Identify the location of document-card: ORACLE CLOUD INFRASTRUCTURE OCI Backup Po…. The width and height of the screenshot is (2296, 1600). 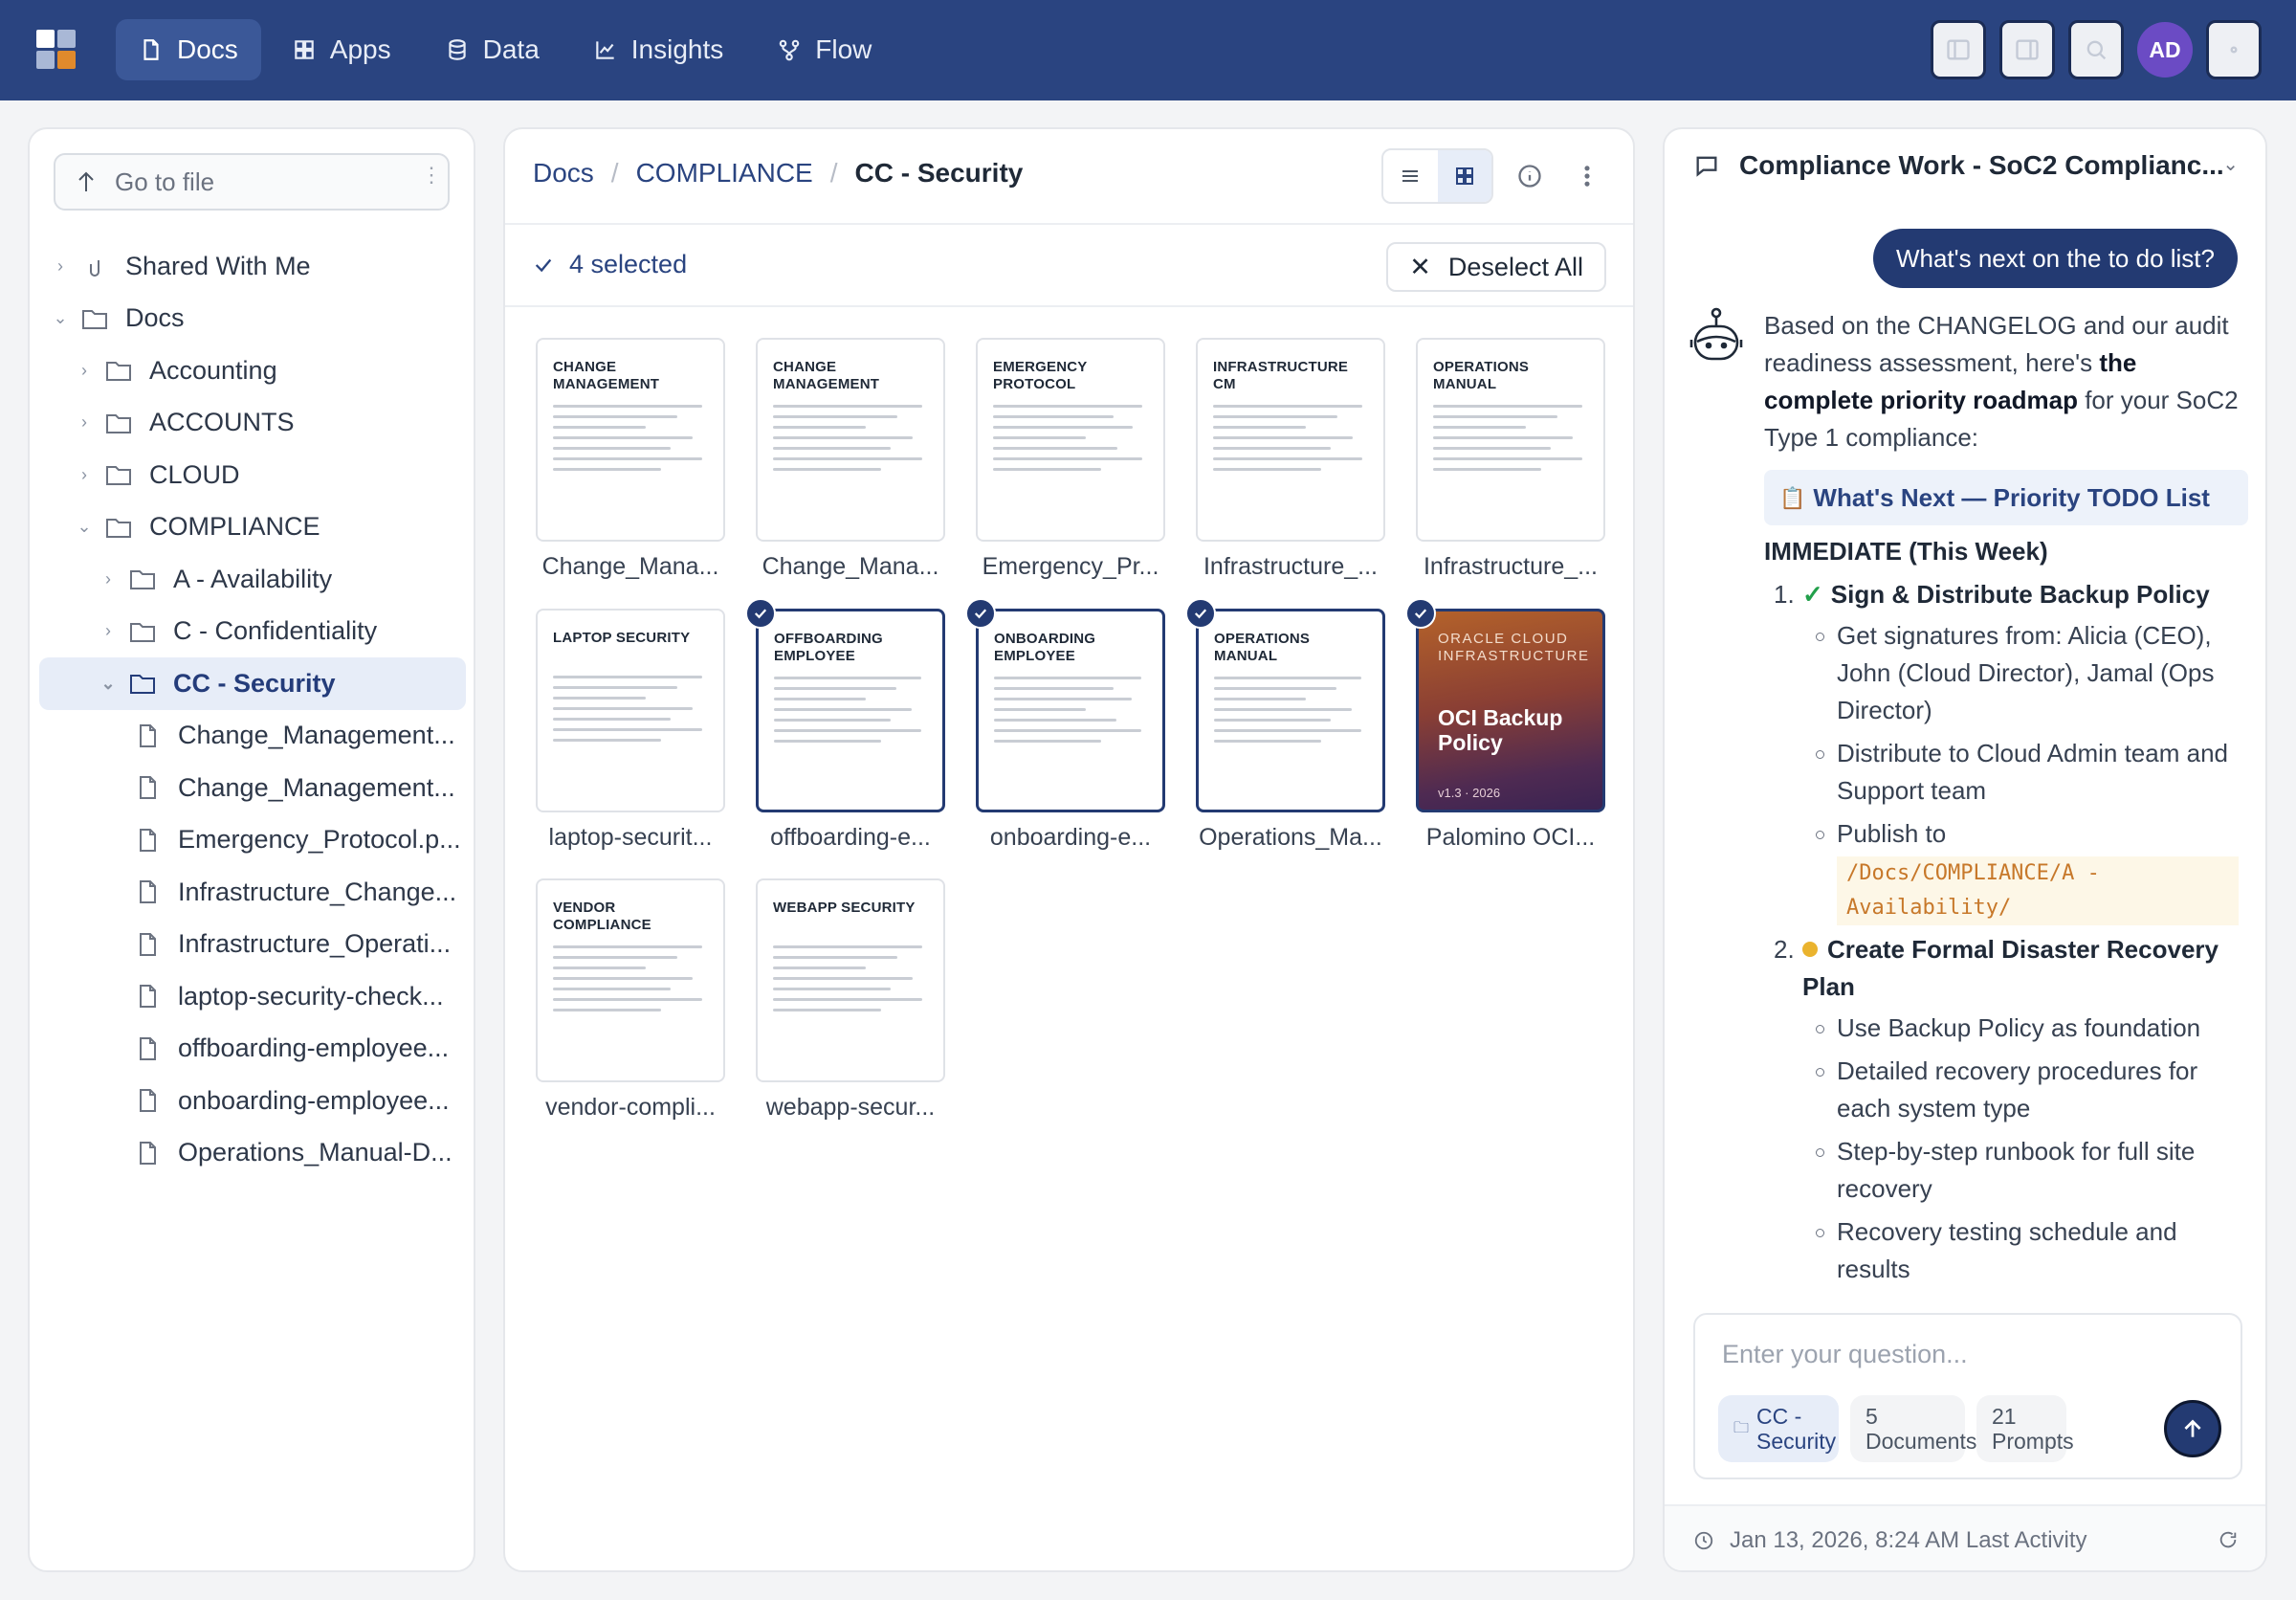
(1505, 725).